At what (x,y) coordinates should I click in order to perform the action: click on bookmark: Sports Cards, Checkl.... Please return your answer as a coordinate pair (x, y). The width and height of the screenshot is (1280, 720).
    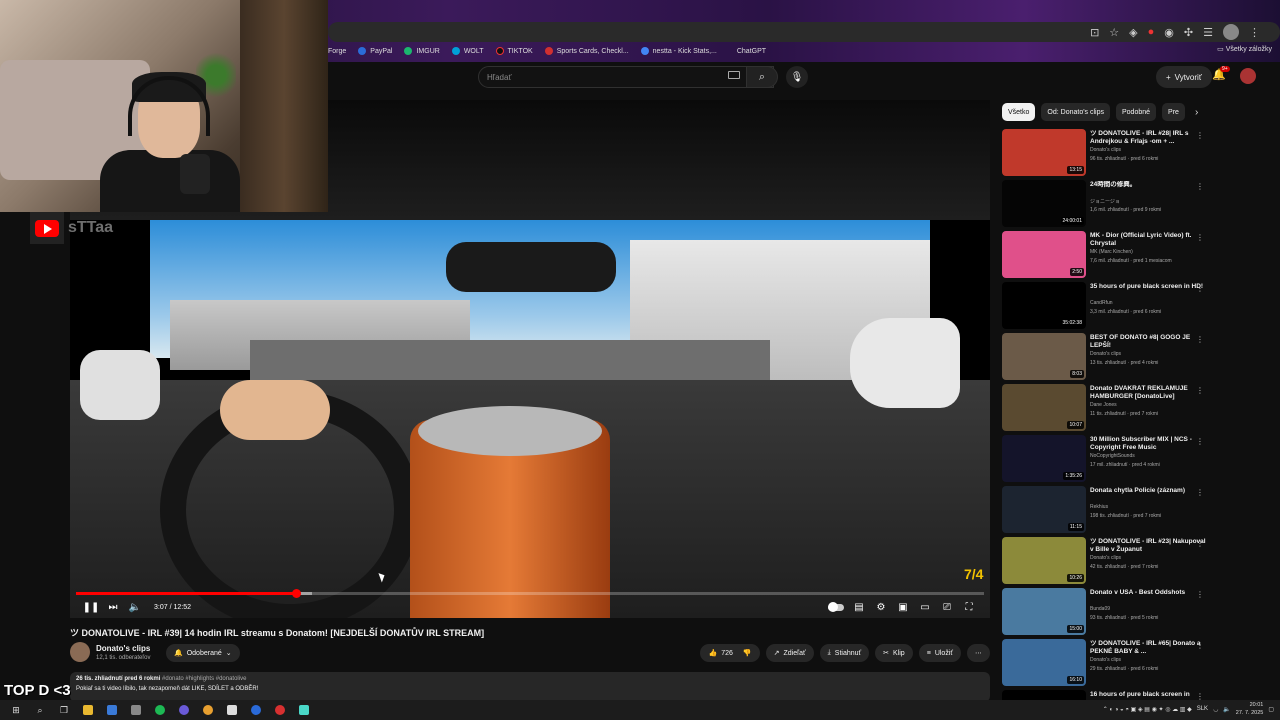
    Looking at the image, I should click on (586, 51).